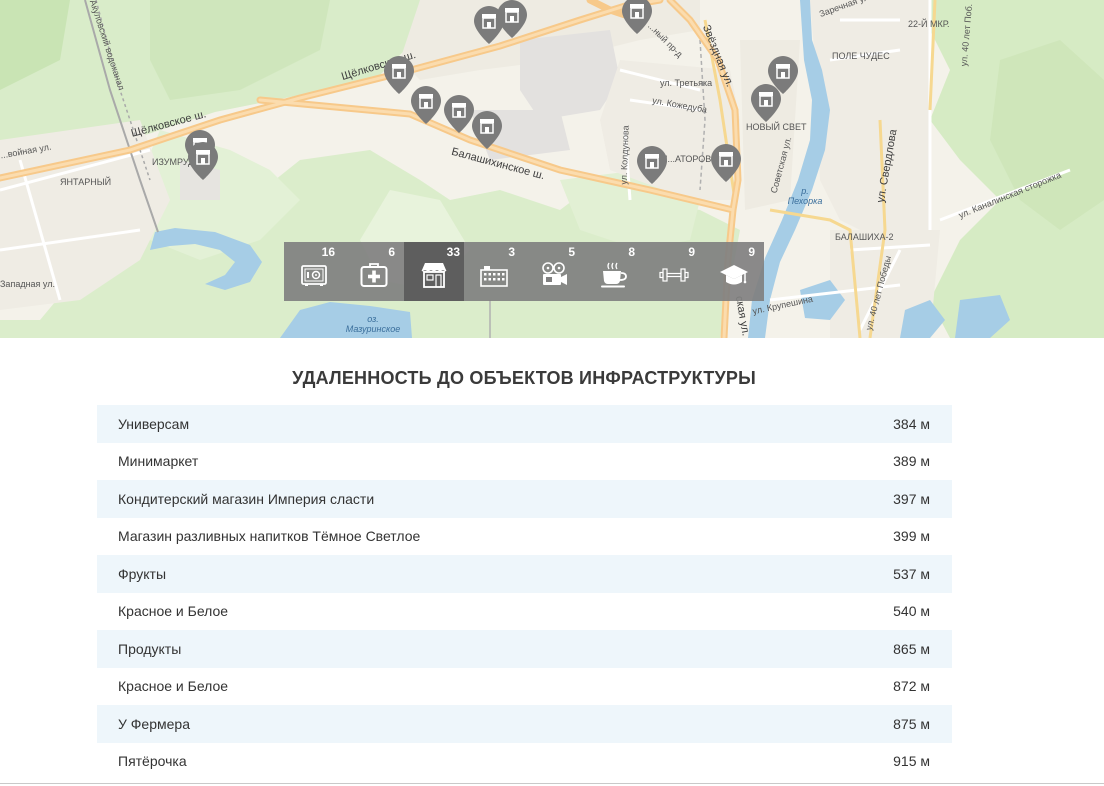 The width and height of the screenshot is (1104, 786). What do you see at coordinates (929, 24) in the screenshot?
I see `district-label: 22-Й МКР.` at bounding box center [929, 24].